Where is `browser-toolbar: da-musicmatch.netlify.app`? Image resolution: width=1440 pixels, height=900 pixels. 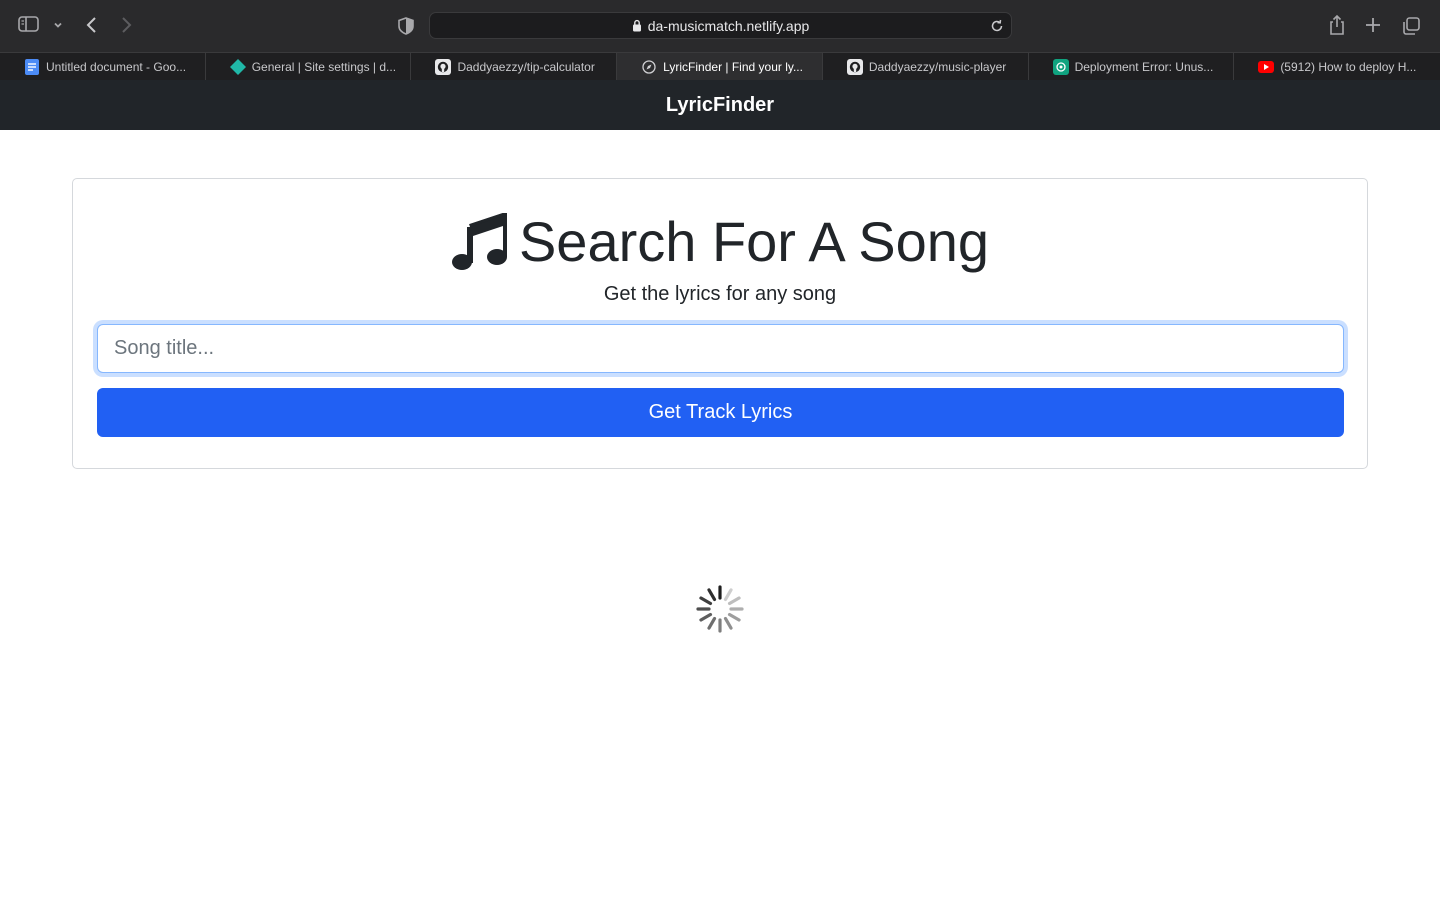 browser-toolbar: da-musicmatch.netlify.app is located at coordinates (720, 26).